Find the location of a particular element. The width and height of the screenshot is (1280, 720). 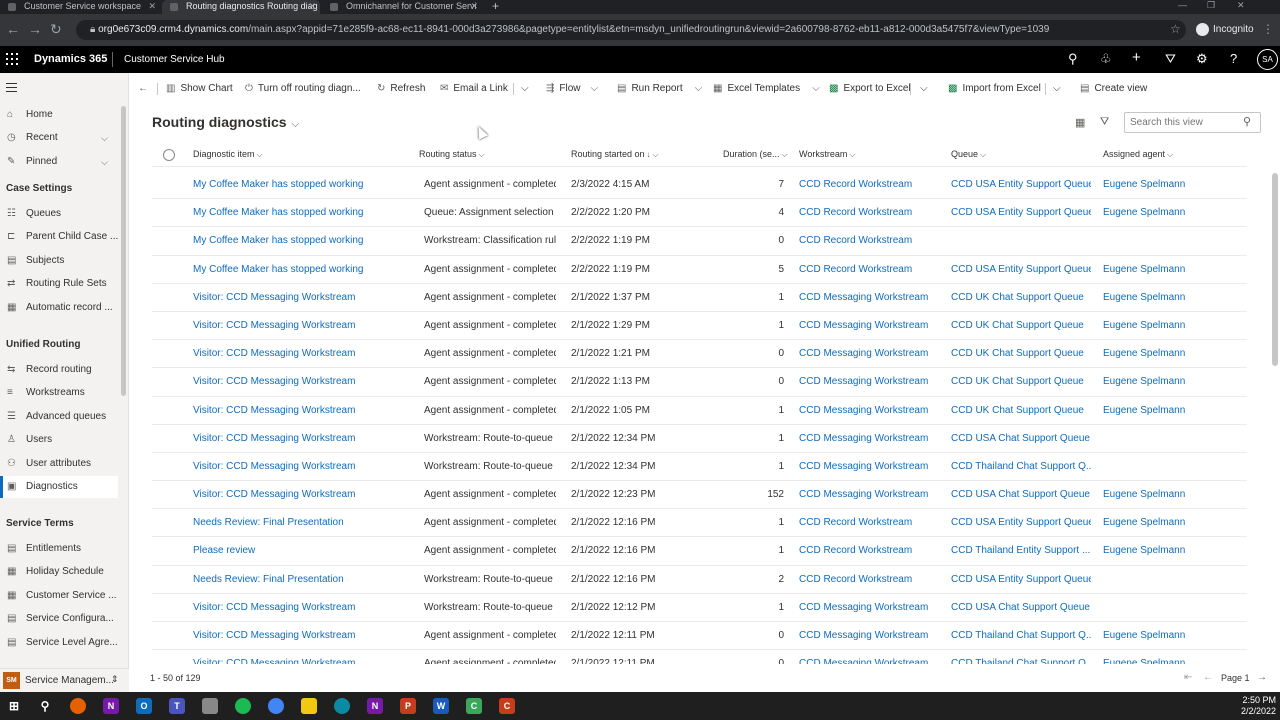

outlook-icon: O is located at coordinates (144, 706).